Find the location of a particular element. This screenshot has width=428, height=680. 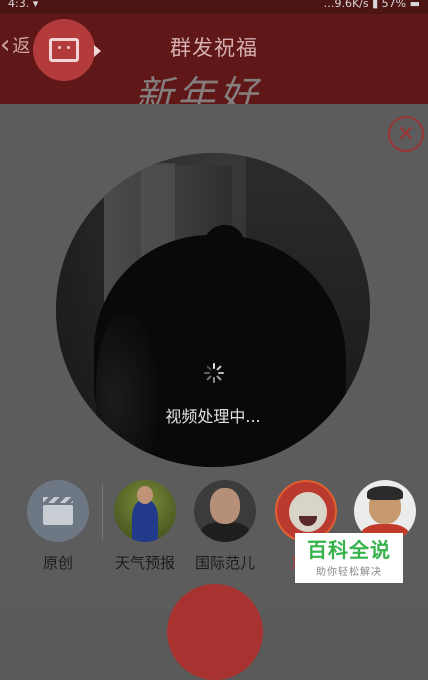

watermark-logo: 百科全说 助你轻松解决 is located at coordinates (349, 558).